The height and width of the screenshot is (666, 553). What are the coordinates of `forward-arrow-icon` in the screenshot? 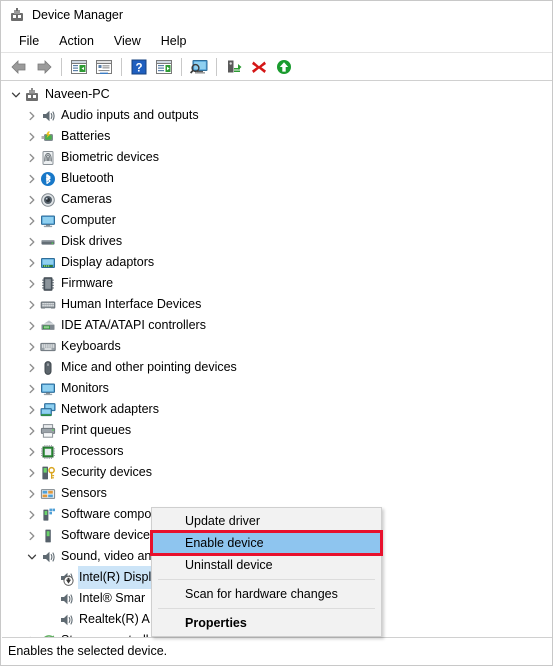 It's located at (44, 66).